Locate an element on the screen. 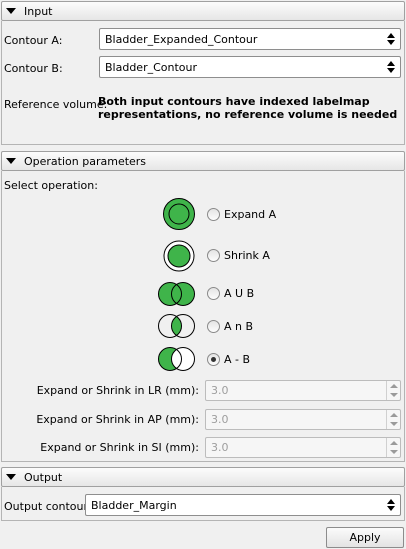 This screenshot has height=549, width=406. margin-ap-label: Expand or Shrink in AP (mm): is located at coordinates (117, 419).